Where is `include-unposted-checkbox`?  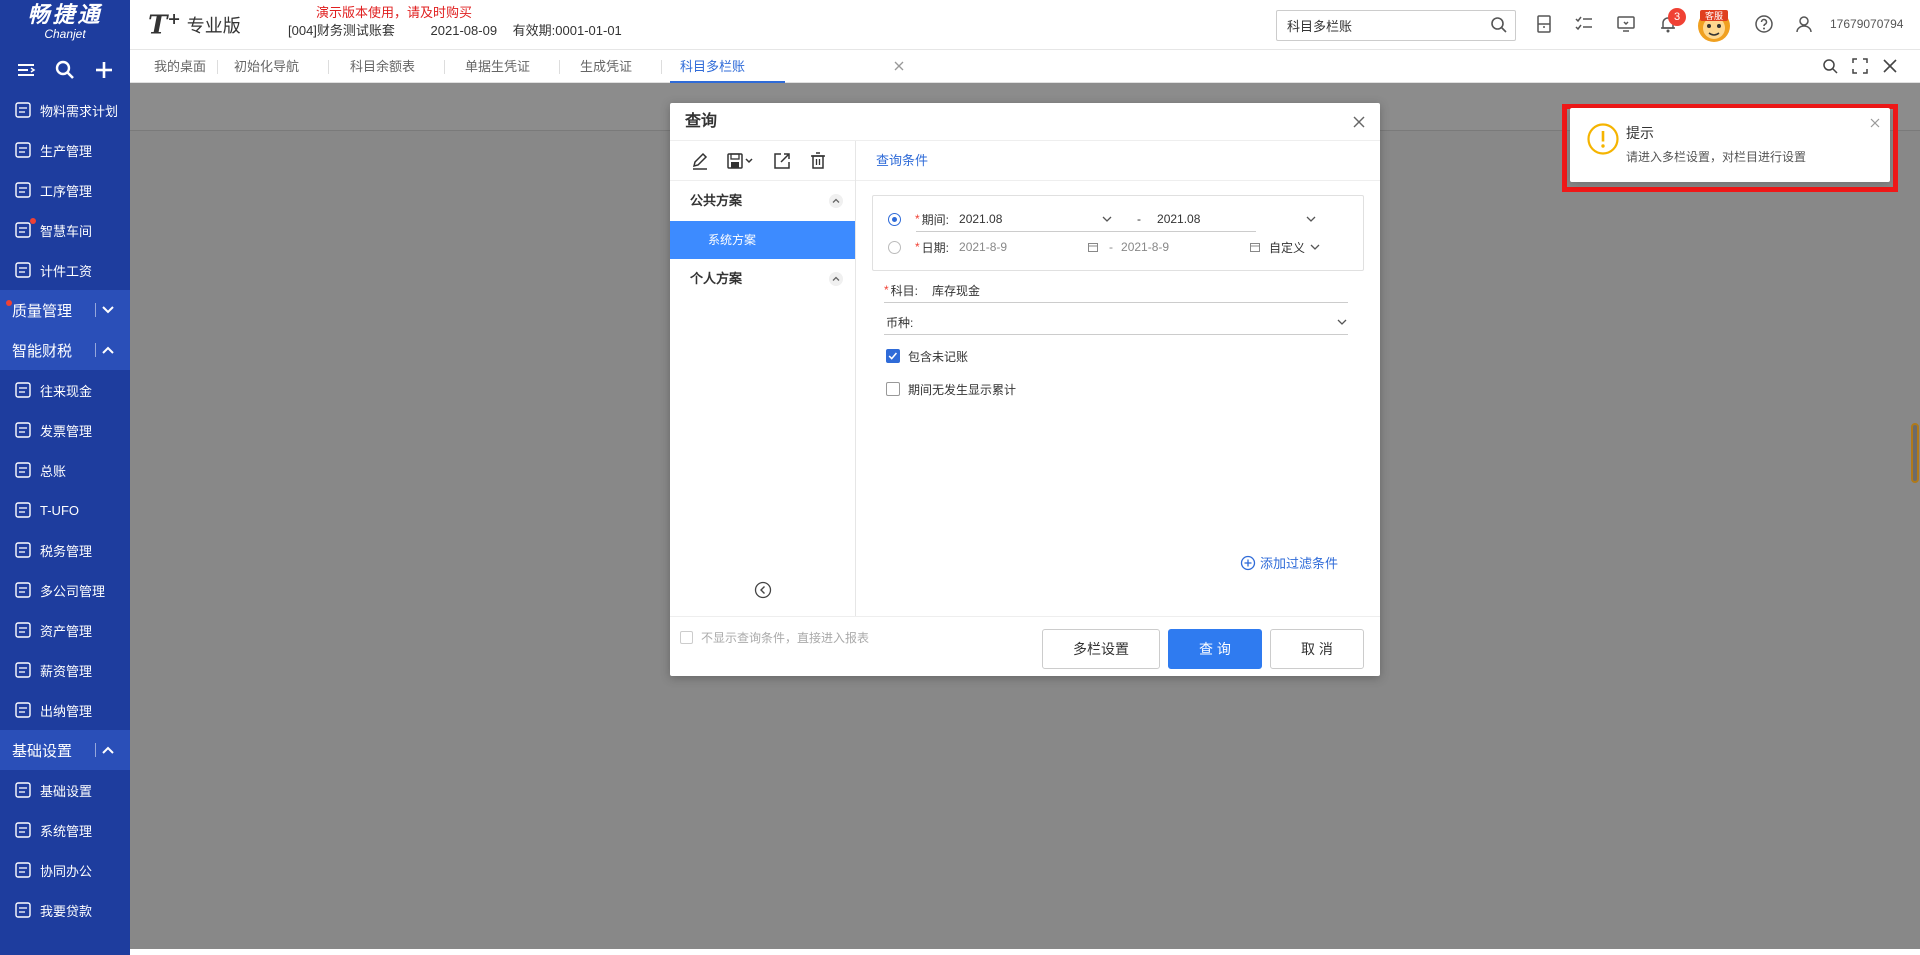 include-unposted-checkbox is located at coordinates (893, 356).